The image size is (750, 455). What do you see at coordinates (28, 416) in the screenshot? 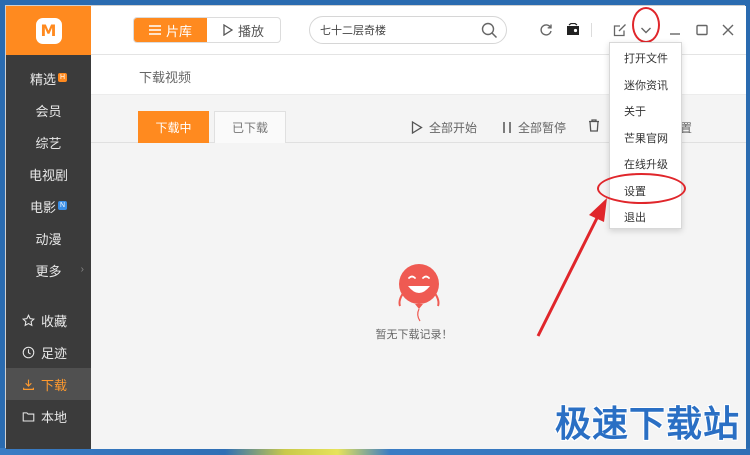
I see `folder-icon` at bounding box center [28, 416].